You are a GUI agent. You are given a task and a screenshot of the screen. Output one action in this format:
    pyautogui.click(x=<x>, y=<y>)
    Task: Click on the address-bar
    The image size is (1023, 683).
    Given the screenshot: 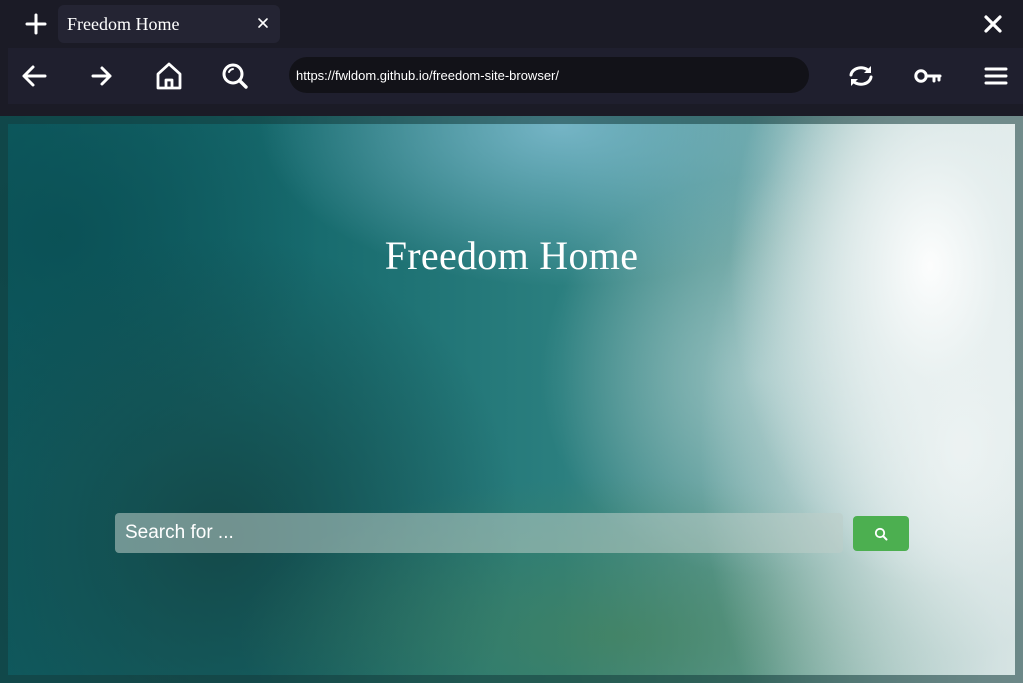 What is the action you would take?
    pyautogui.click(x=549, y=75)
    